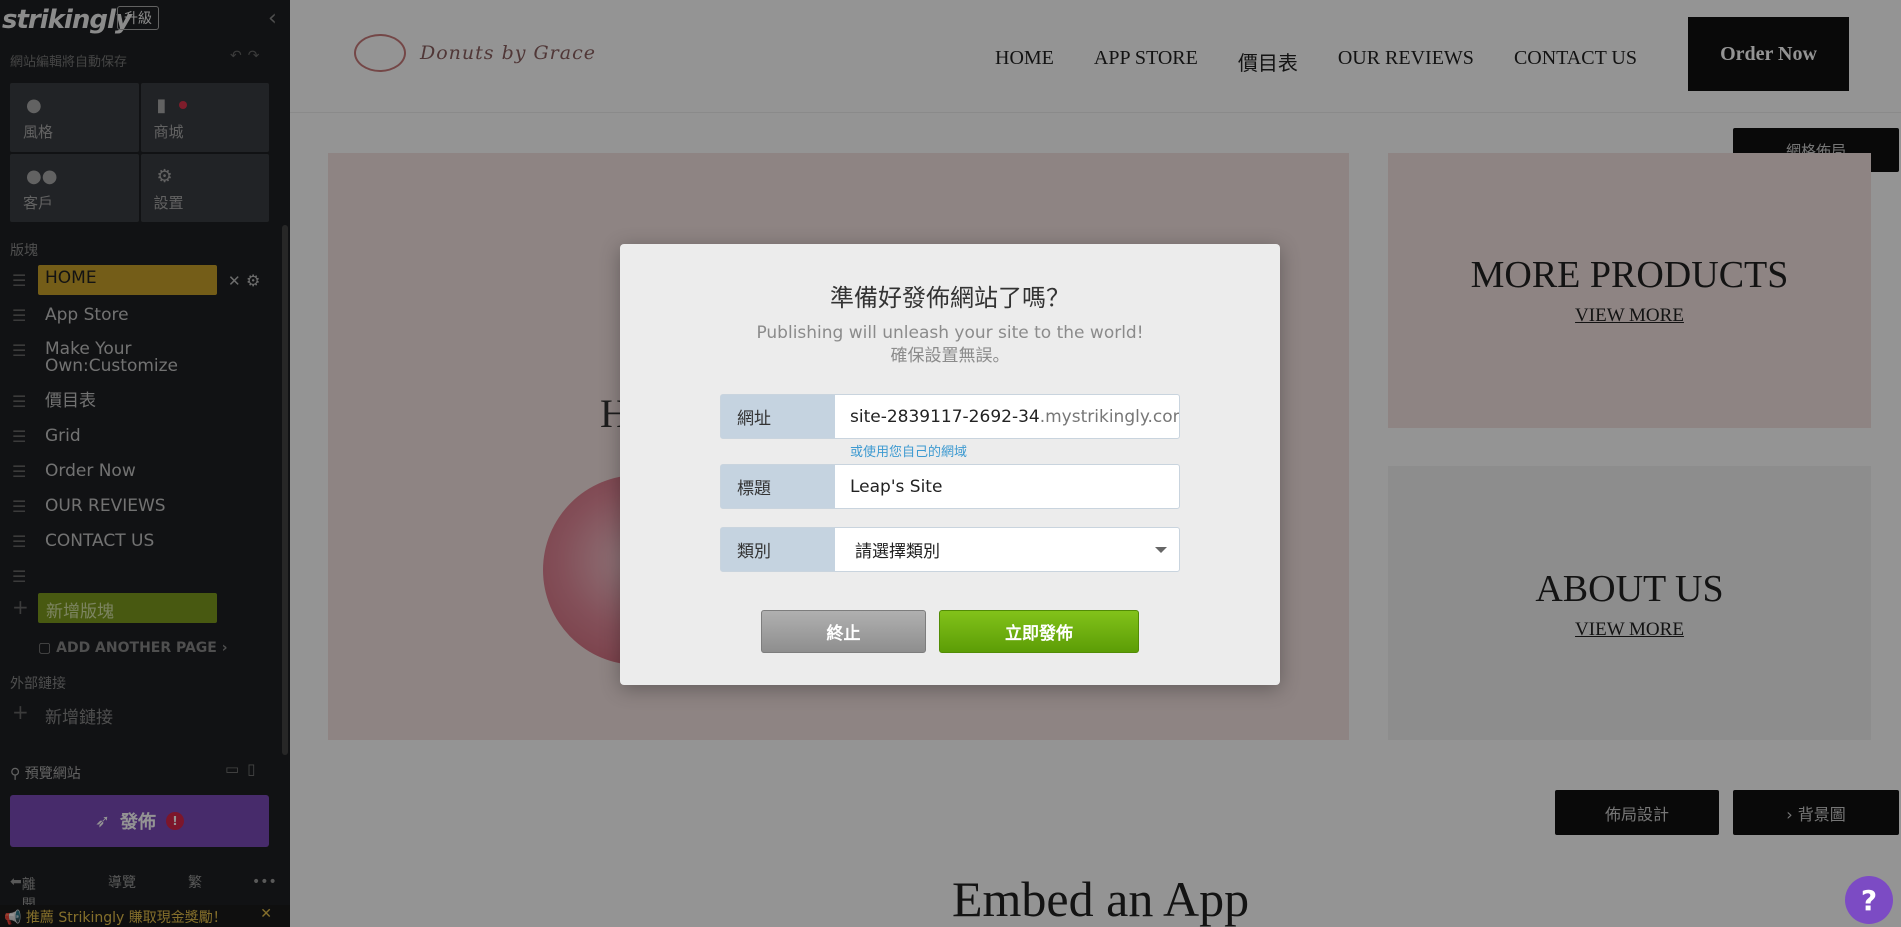 The height and width of the screenshot is (927, 1901). I want to click on title-label: 標題, so click(778, 486).